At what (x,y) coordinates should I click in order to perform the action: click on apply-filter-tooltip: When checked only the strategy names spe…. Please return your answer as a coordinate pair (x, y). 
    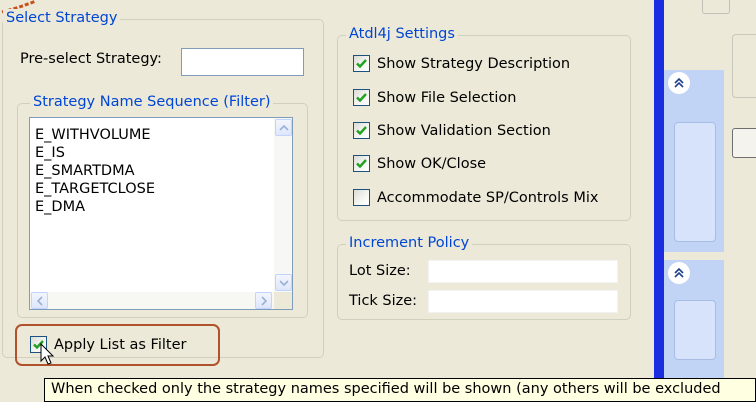
    Looking at the image, I should click on (400, 390).